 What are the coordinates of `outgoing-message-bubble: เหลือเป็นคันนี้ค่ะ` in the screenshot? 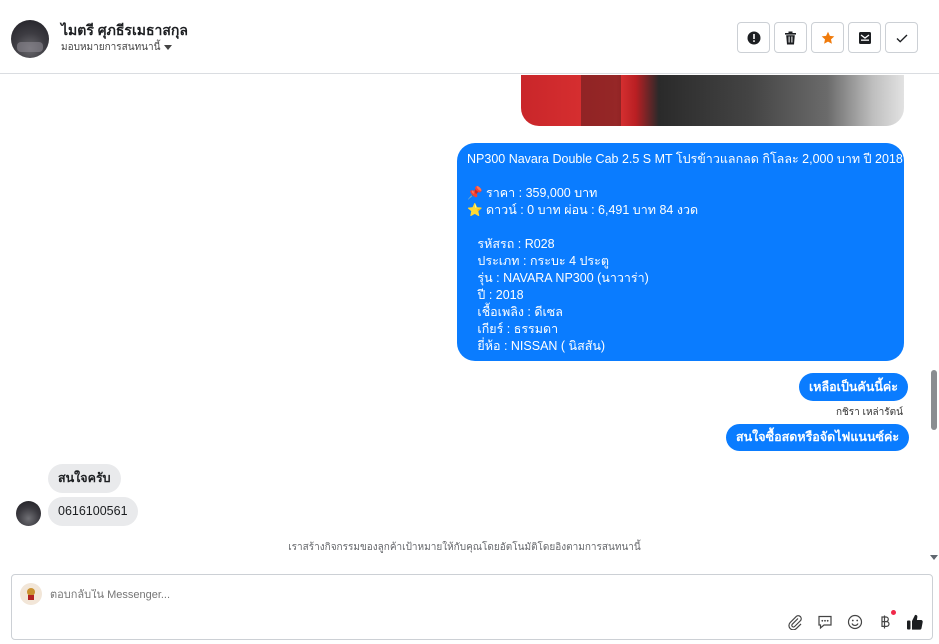 It's located at (853, 387).